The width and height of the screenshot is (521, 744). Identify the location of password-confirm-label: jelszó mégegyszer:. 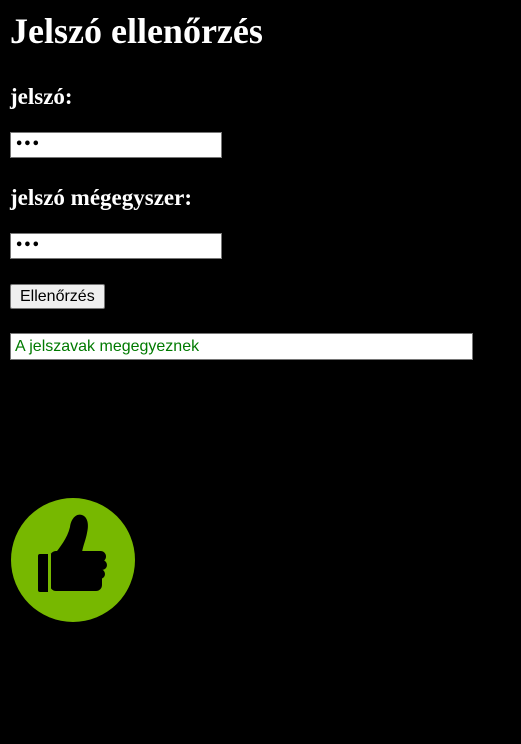
(101, 197).